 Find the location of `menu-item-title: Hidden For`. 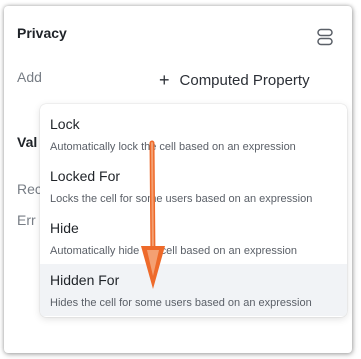

menu-item-title: Hidden For is located at coordinates (85, 280).